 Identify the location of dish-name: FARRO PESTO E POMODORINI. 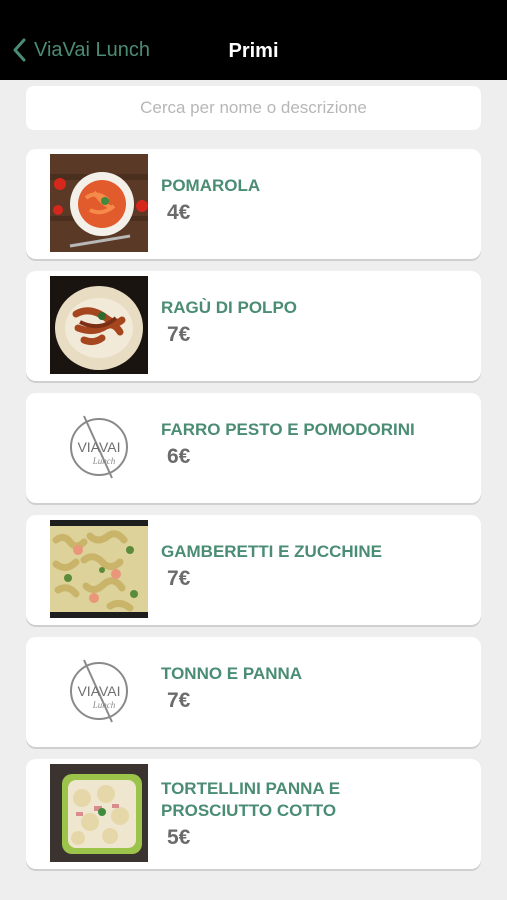
(288, 429).